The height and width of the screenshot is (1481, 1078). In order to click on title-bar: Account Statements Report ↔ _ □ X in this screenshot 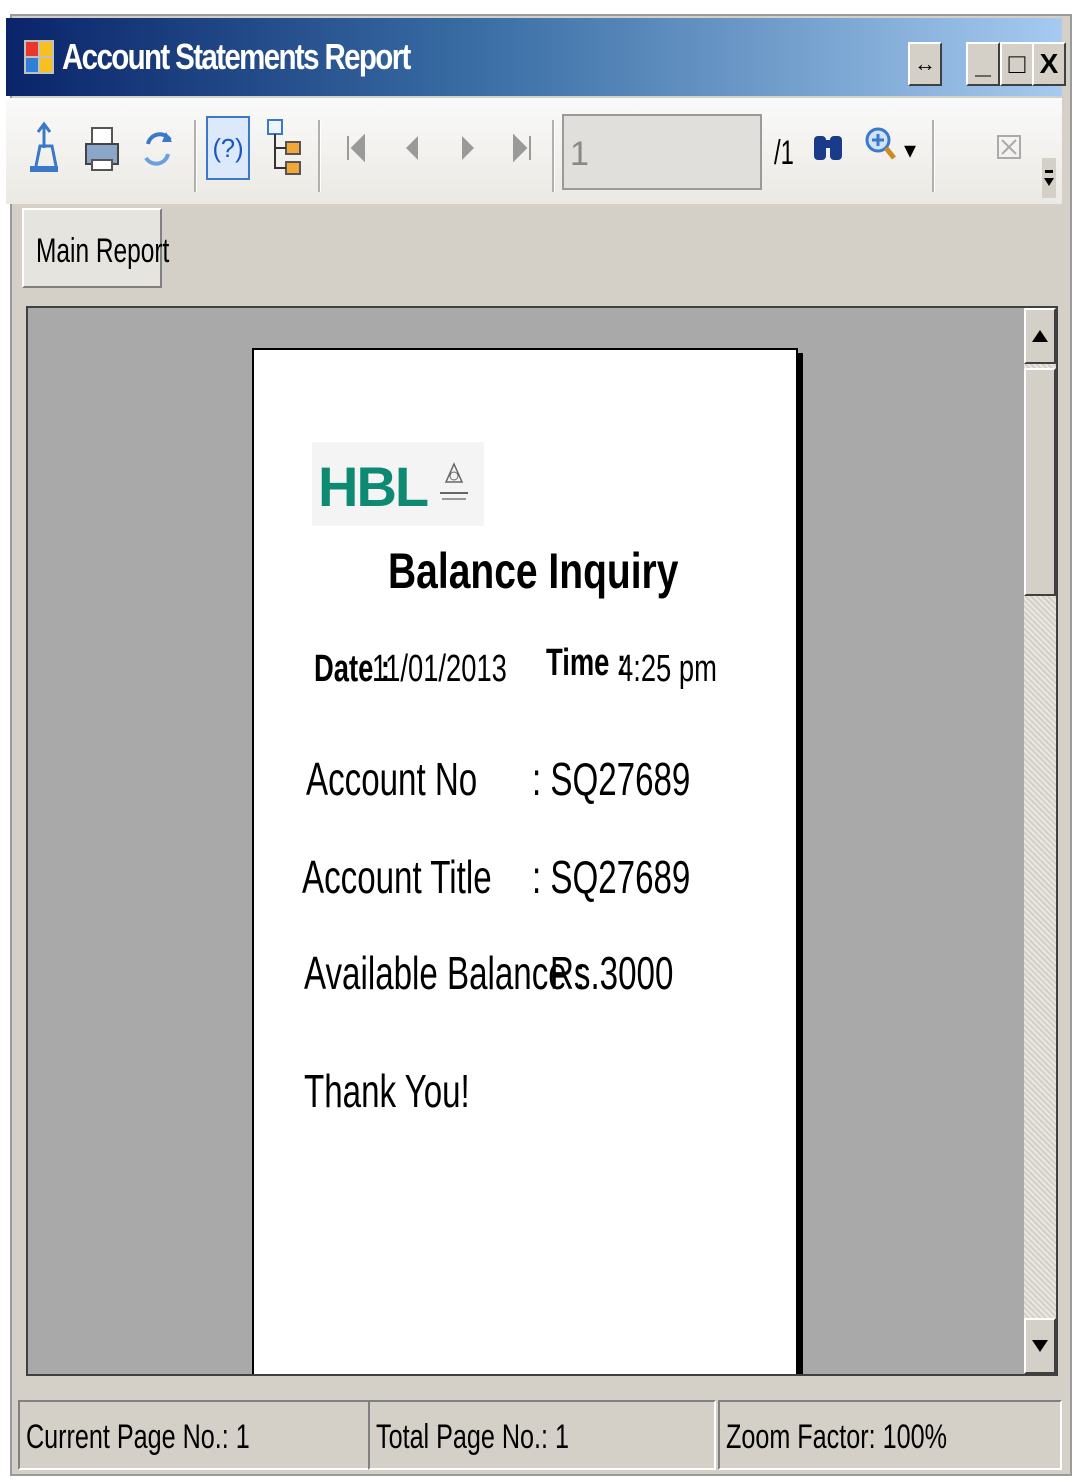, I will do `click(536, 57)`.